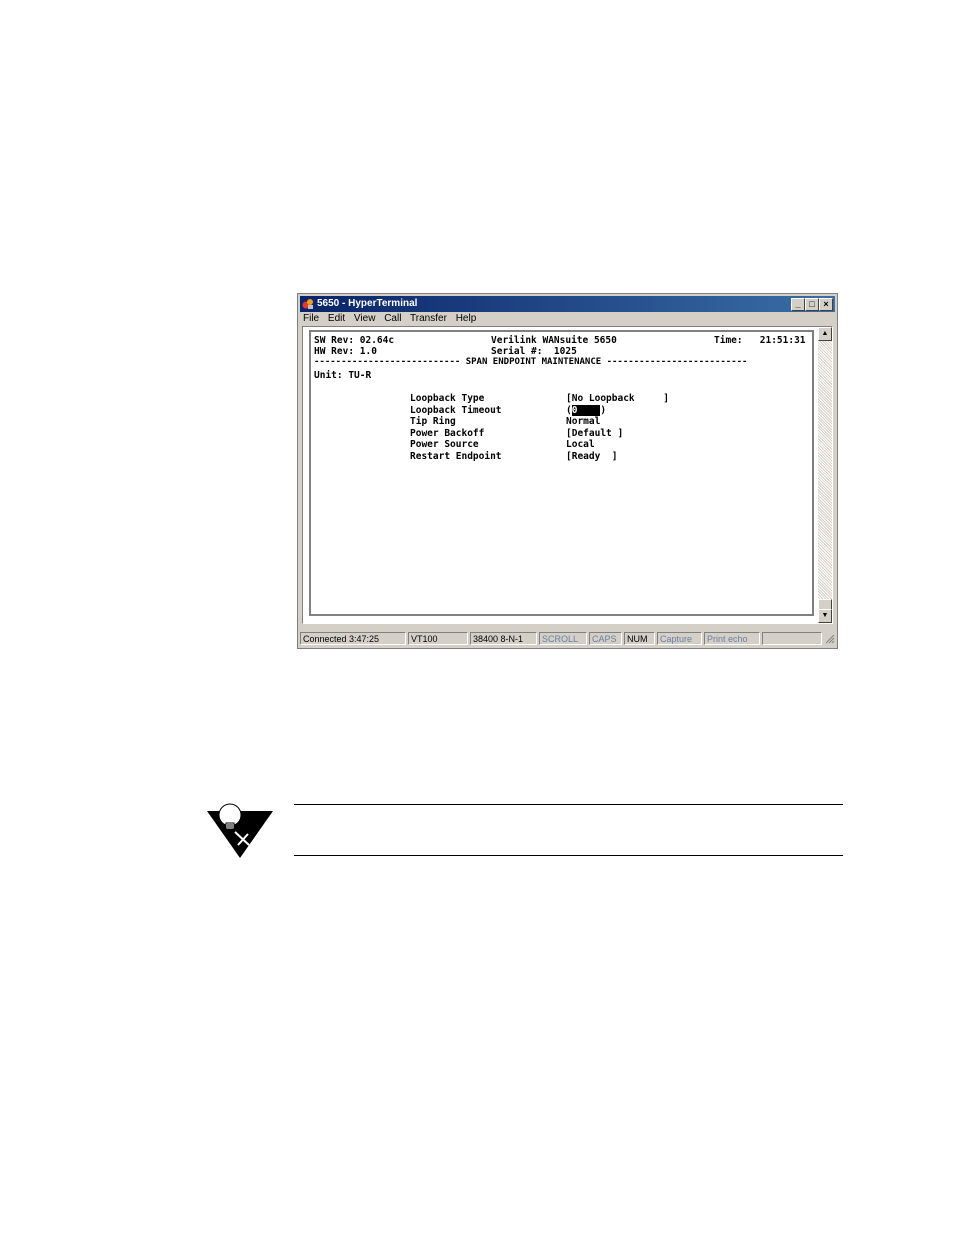  Describe the element at coordinates (447, 398) in the screenshot. I see `field-label: Loopback Type` at that location.